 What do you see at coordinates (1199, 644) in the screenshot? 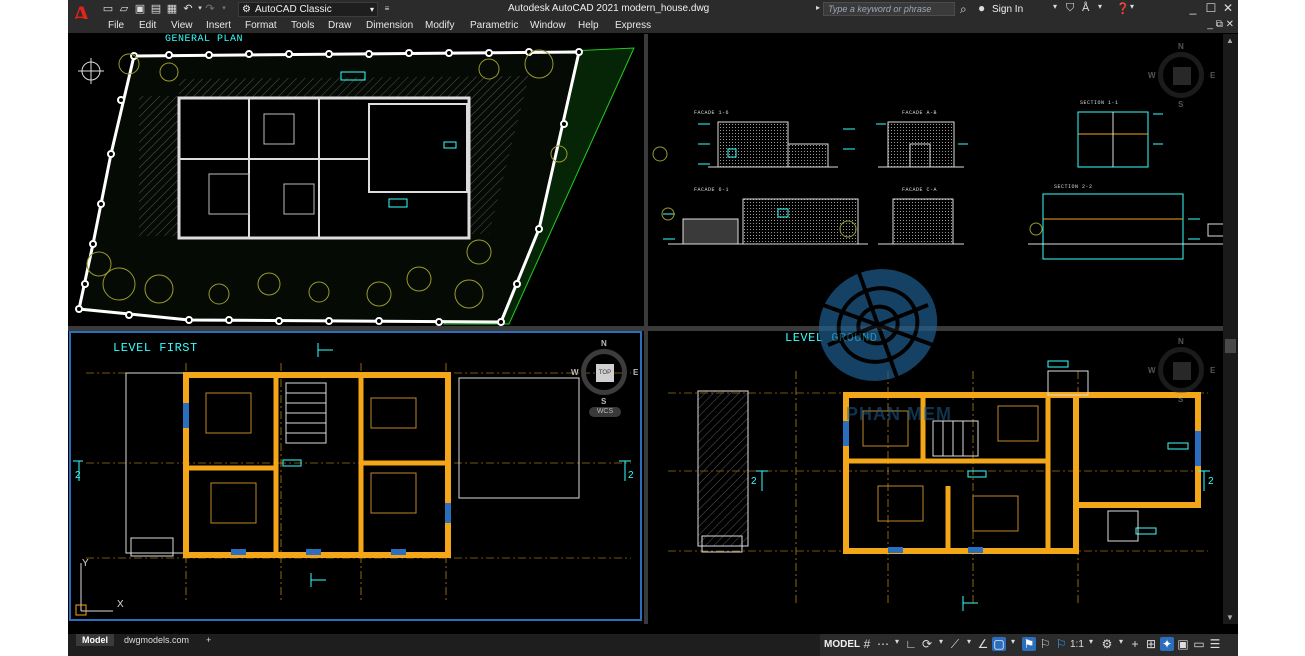
I see `clean-screen-icon: ▭` at bounding box center [1199, 644].